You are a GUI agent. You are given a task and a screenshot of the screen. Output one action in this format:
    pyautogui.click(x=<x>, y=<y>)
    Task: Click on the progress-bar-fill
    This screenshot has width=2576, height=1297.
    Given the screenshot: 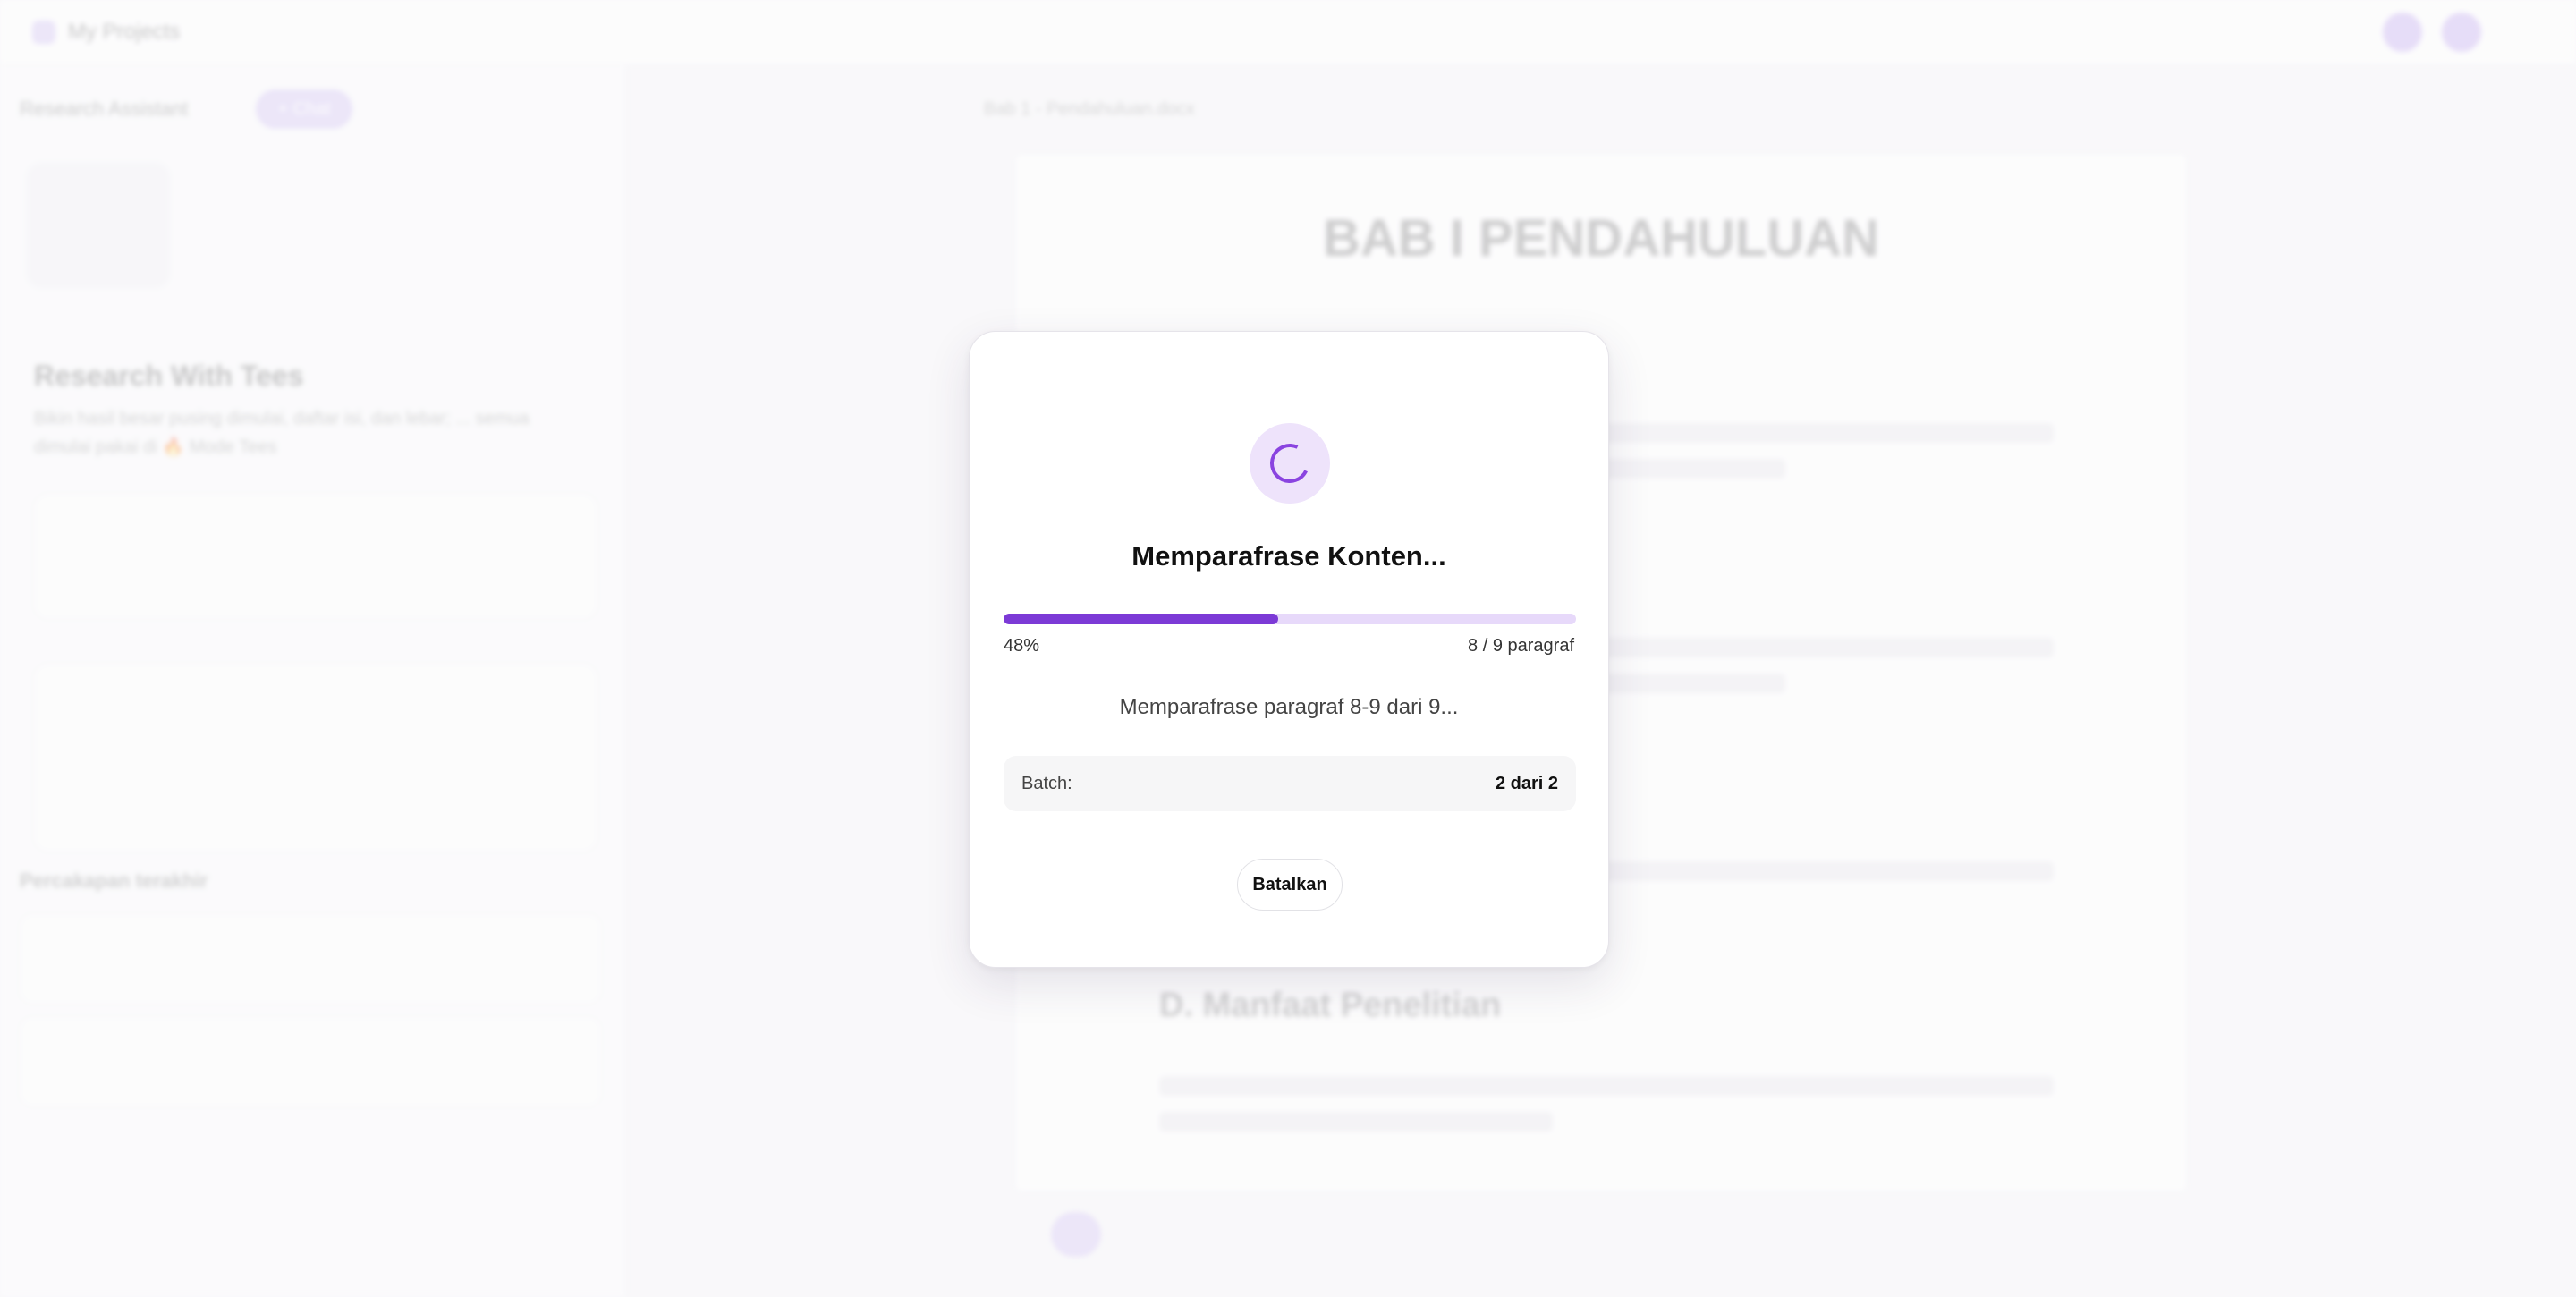 What is the action you would take?
    pyautogui.click(x=1141, y=619)
    